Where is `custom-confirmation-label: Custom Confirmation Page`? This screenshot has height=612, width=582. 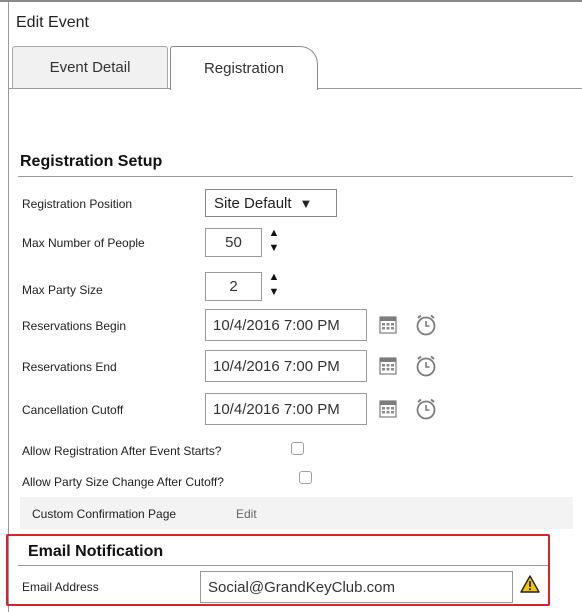
custom-confirmation-label: Custom Confirmation Page is located at coordinates (104, 514).